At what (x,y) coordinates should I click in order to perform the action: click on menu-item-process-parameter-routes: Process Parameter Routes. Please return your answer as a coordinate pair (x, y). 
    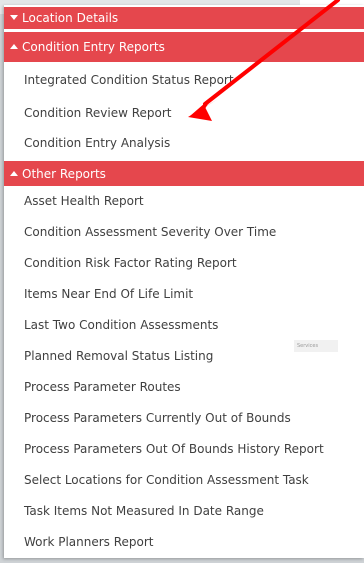
    Looking at the image, I should click on (102, 387).